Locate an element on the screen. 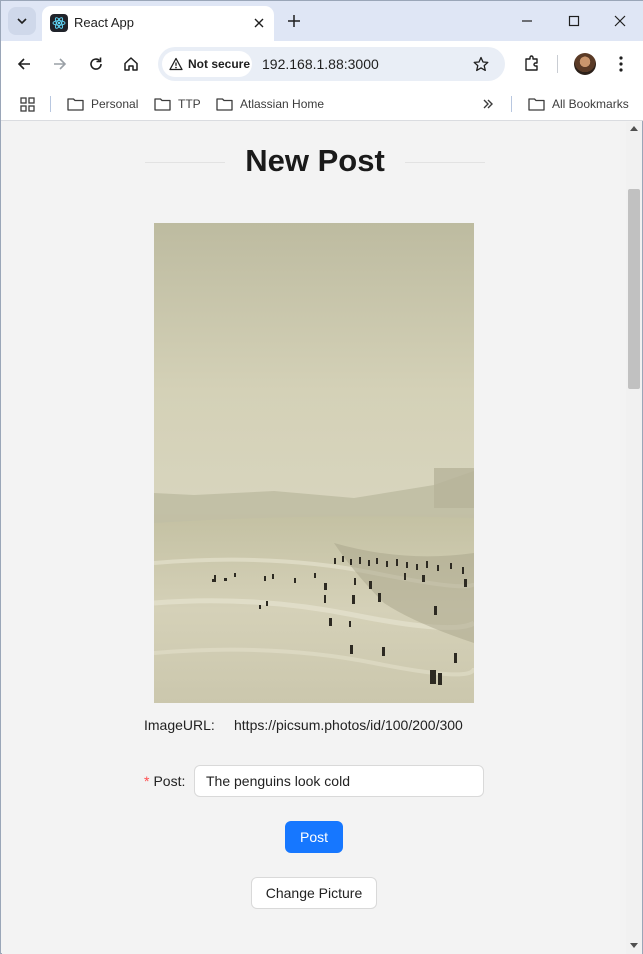  tab-strip: React App is located at coordinates (322, 21).